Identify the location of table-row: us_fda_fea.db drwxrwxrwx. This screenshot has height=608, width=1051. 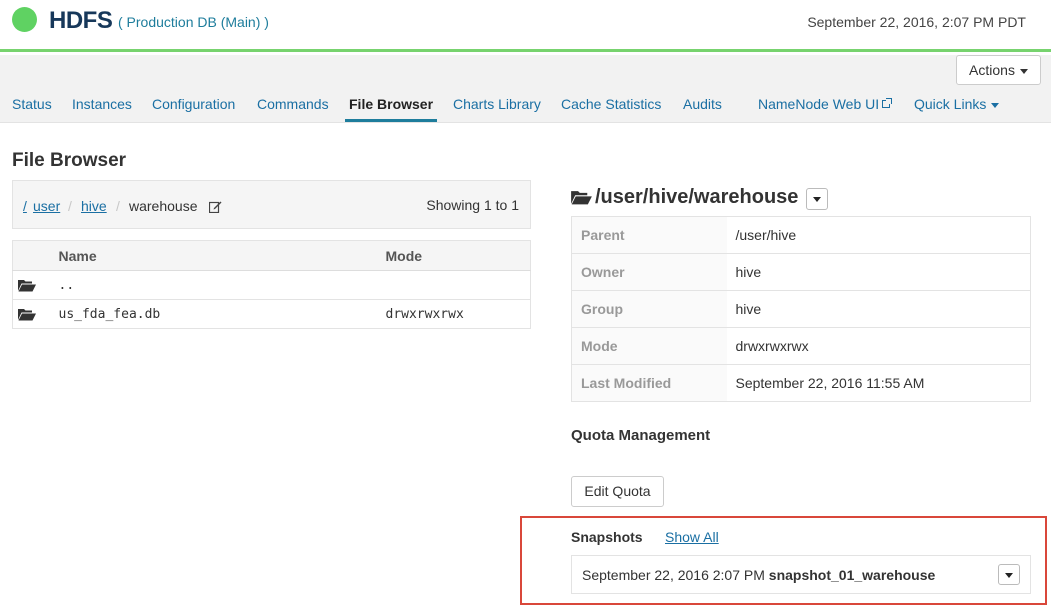
(271, 314).